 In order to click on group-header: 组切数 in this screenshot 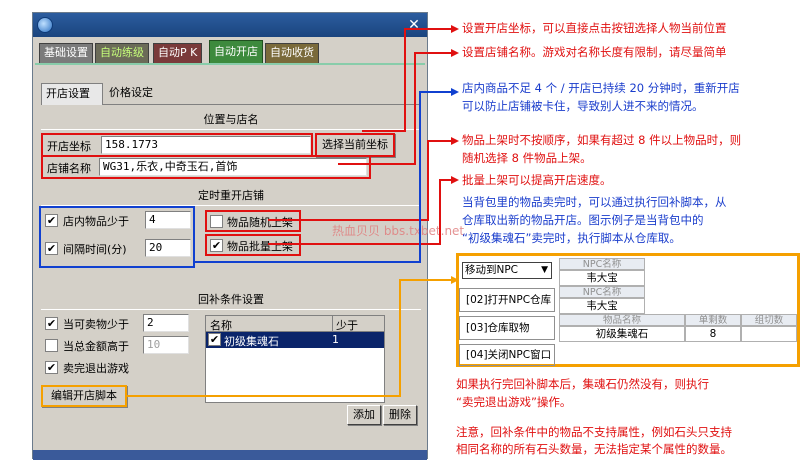, I will do `click(769, 320)`.